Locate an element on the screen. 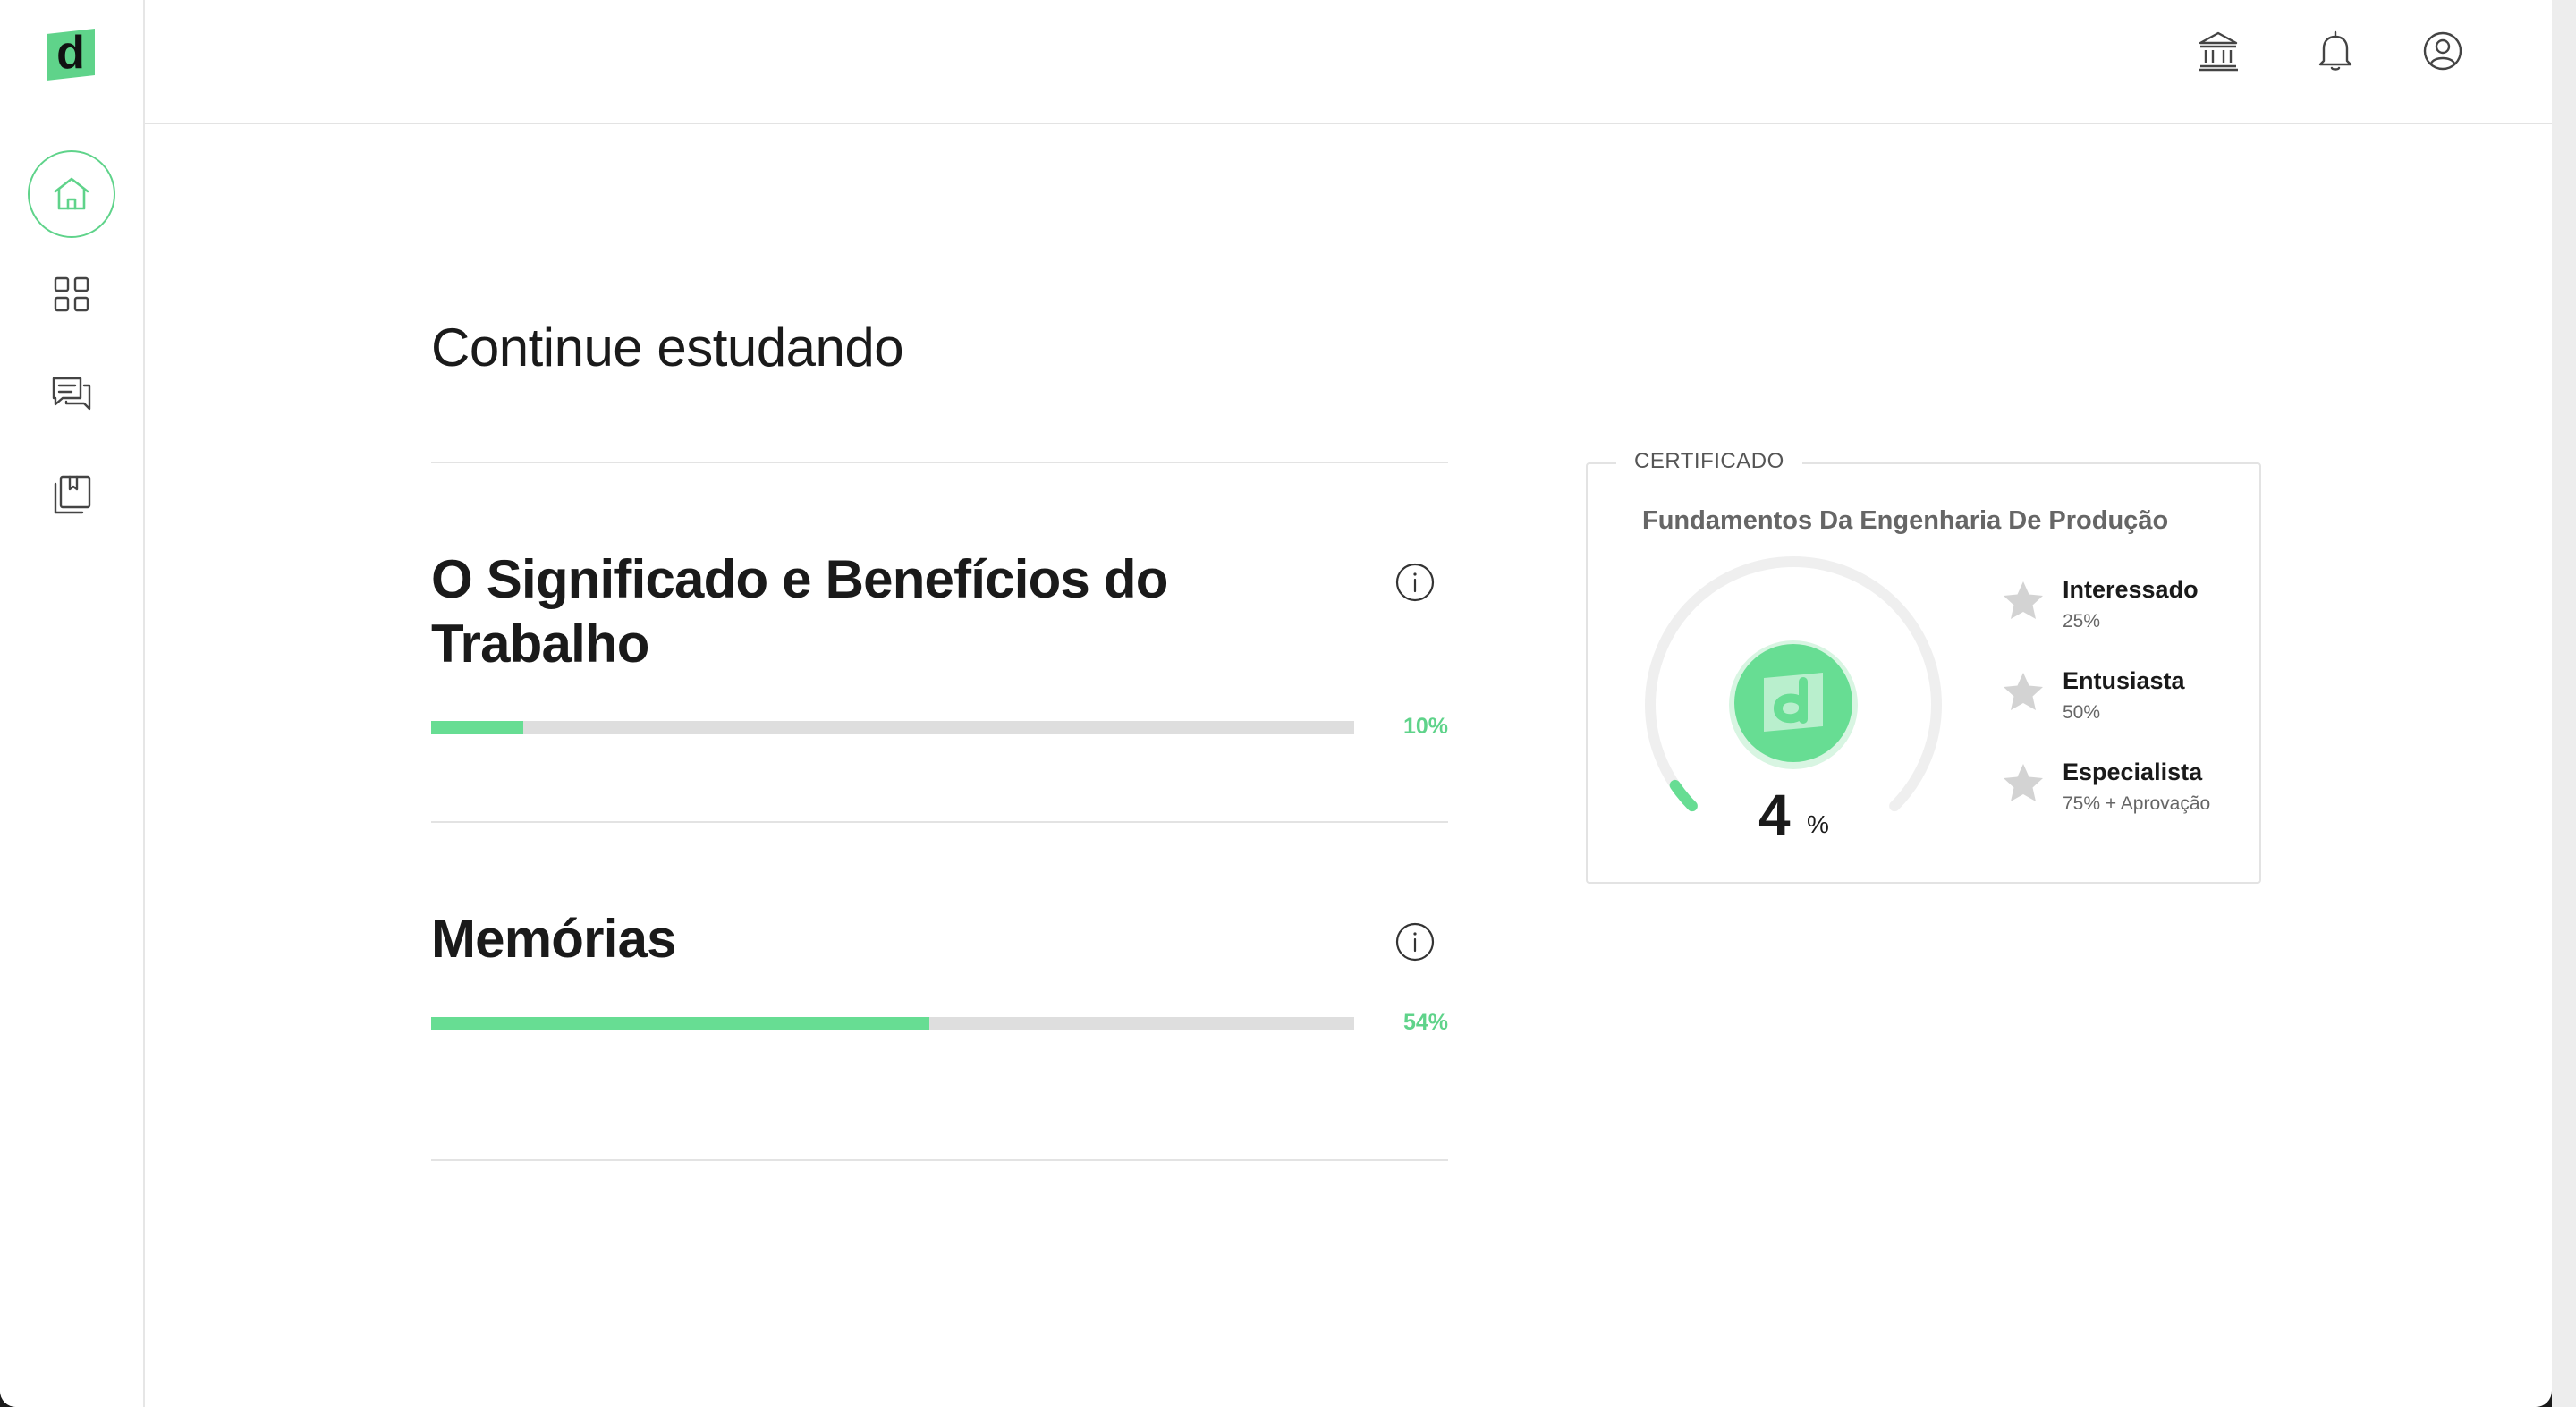  chat-icon is located at coordinates (71, 394).